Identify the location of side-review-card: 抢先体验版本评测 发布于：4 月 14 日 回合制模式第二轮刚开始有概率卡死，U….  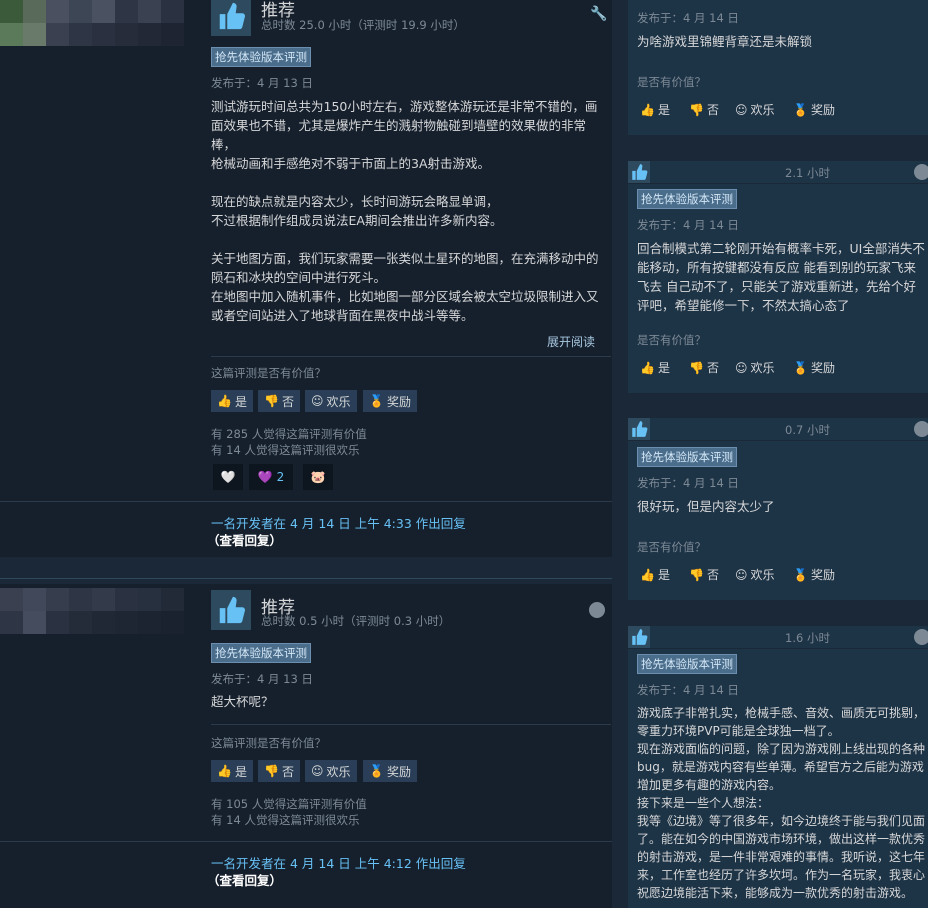
(778, 288).